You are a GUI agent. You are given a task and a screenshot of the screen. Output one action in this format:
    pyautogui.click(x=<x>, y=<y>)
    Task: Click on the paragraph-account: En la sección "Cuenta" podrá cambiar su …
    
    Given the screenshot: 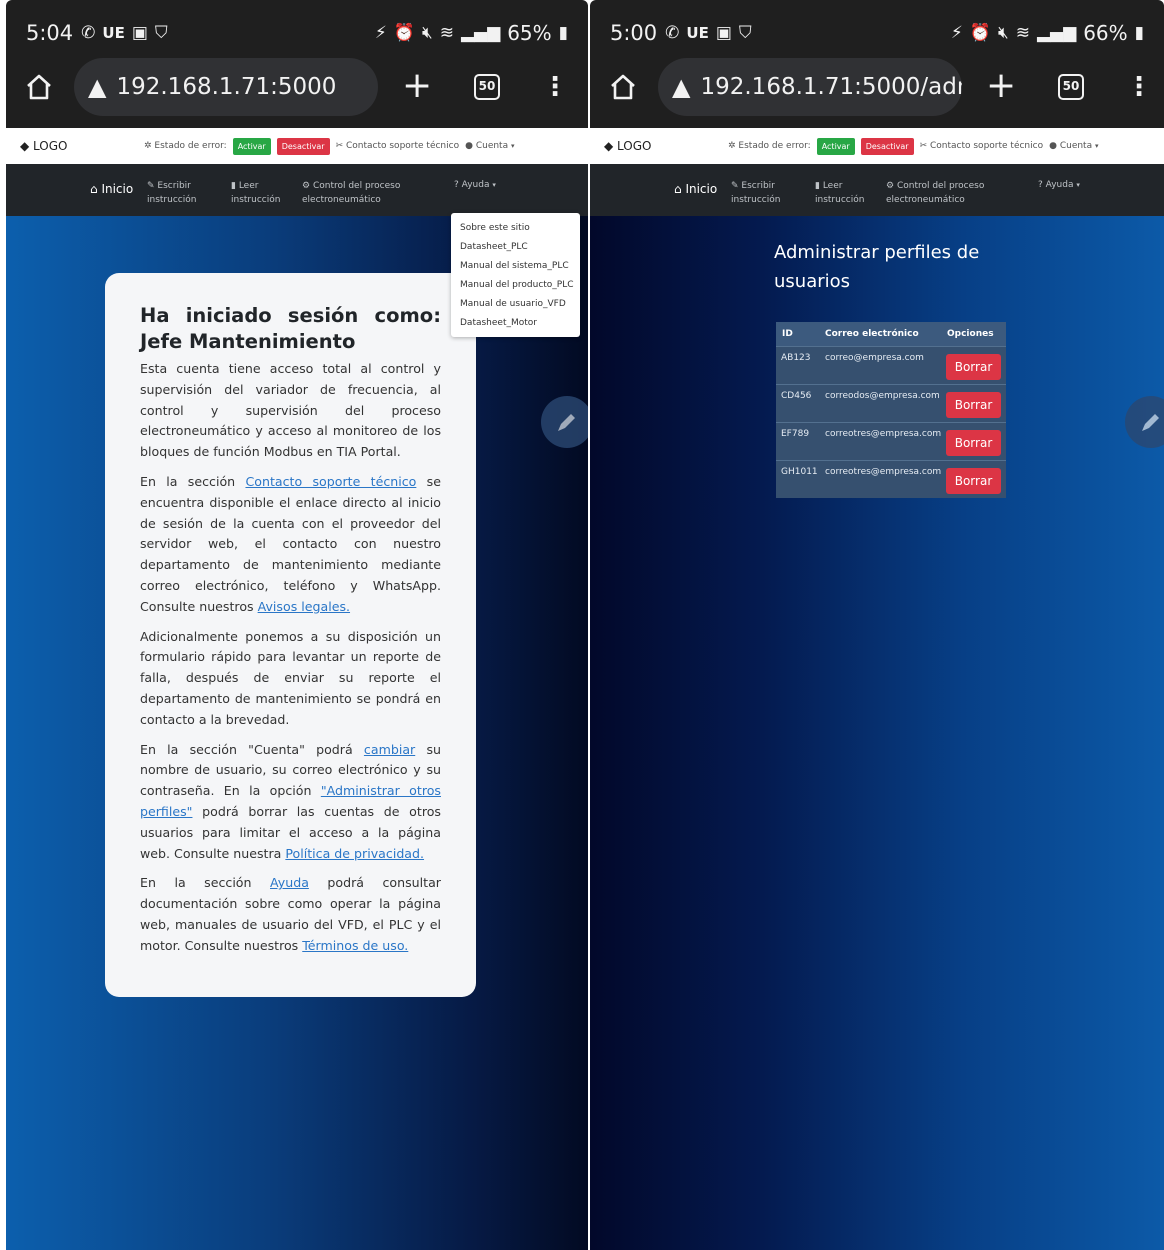 What is the action you would take?
    pyautogui.click(x=290, y=802)
    